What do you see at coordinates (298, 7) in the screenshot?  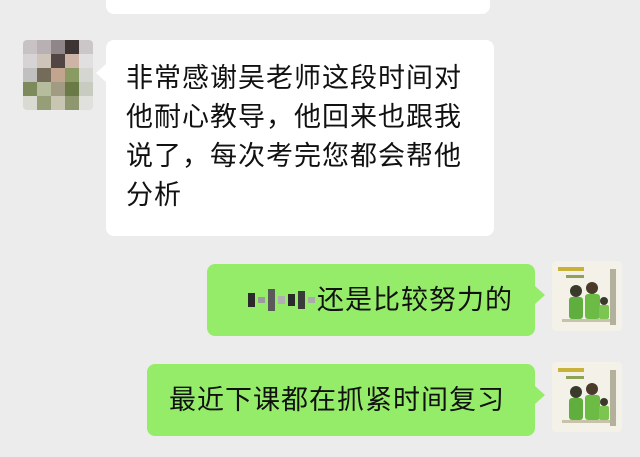 I see `previous-message-bubble` at bounding box center [298, 7].